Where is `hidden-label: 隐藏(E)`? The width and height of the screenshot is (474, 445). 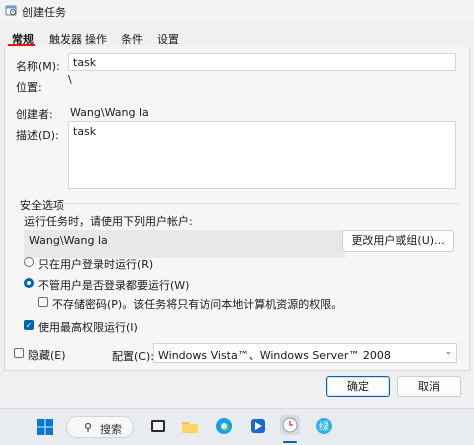 hidden-label: 隐藏(E) is located at coordinates (47, 355).